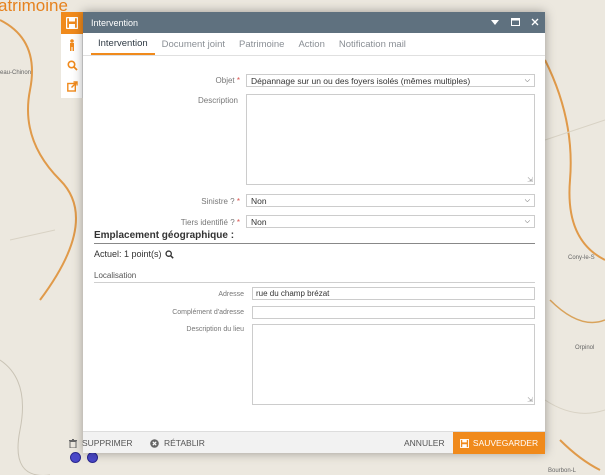  What do you see at coordinates (311, 44) in the screenshot?
I see `tab-action: Action` at bounding box center [311, 44].